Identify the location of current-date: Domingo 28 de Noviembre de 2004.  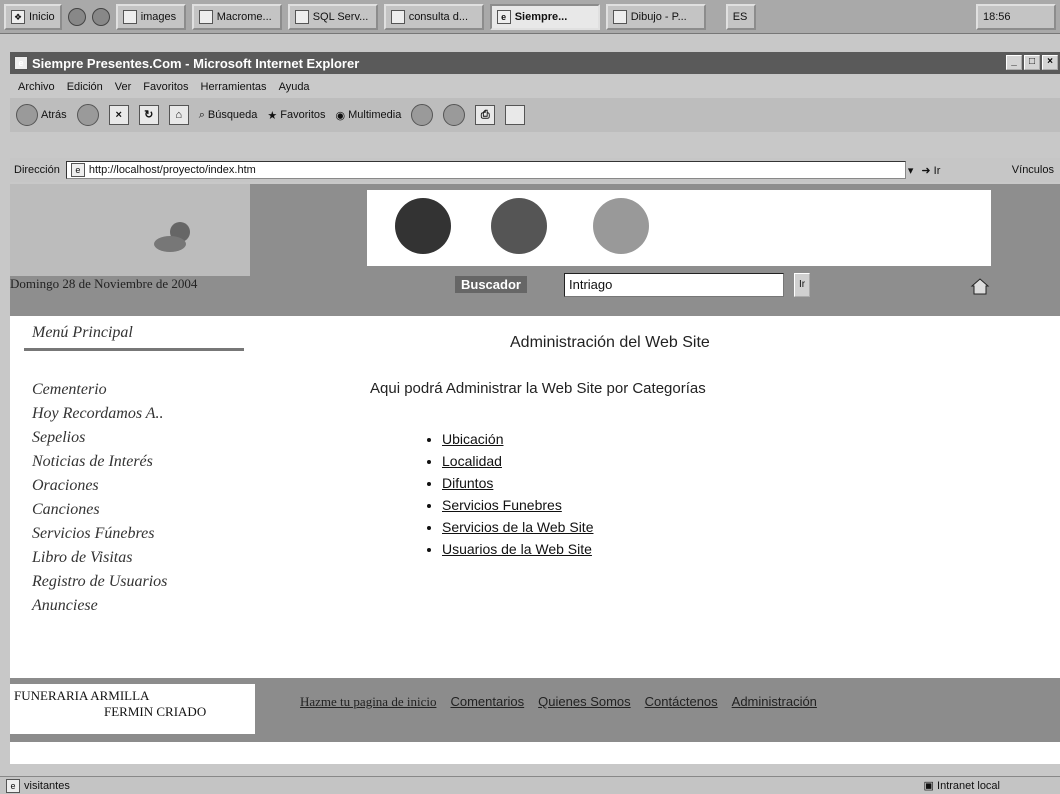
(104, 283).